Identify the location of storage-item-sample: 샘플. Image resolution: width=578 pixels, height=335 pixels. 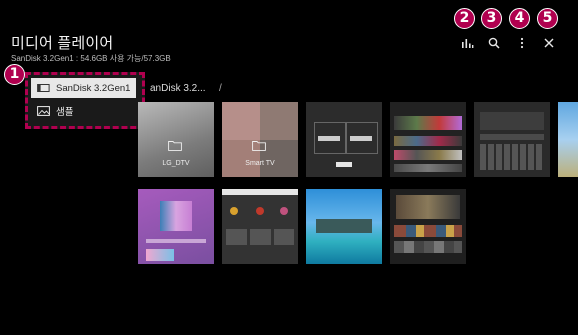
(83, 111).